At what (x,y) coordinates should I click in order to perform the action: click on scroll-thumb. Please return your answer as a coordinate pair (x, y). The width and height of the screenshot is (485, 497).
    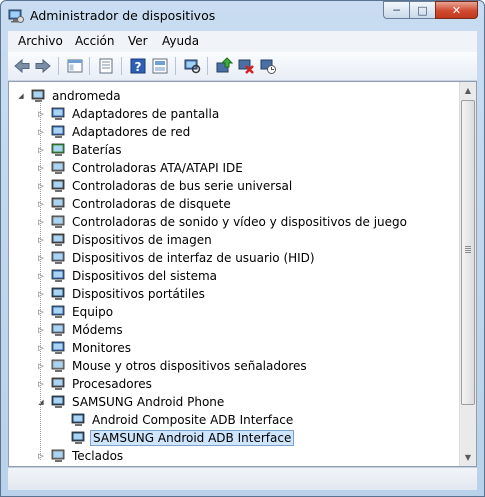
    Looking at the image, I should click on (468, 252).